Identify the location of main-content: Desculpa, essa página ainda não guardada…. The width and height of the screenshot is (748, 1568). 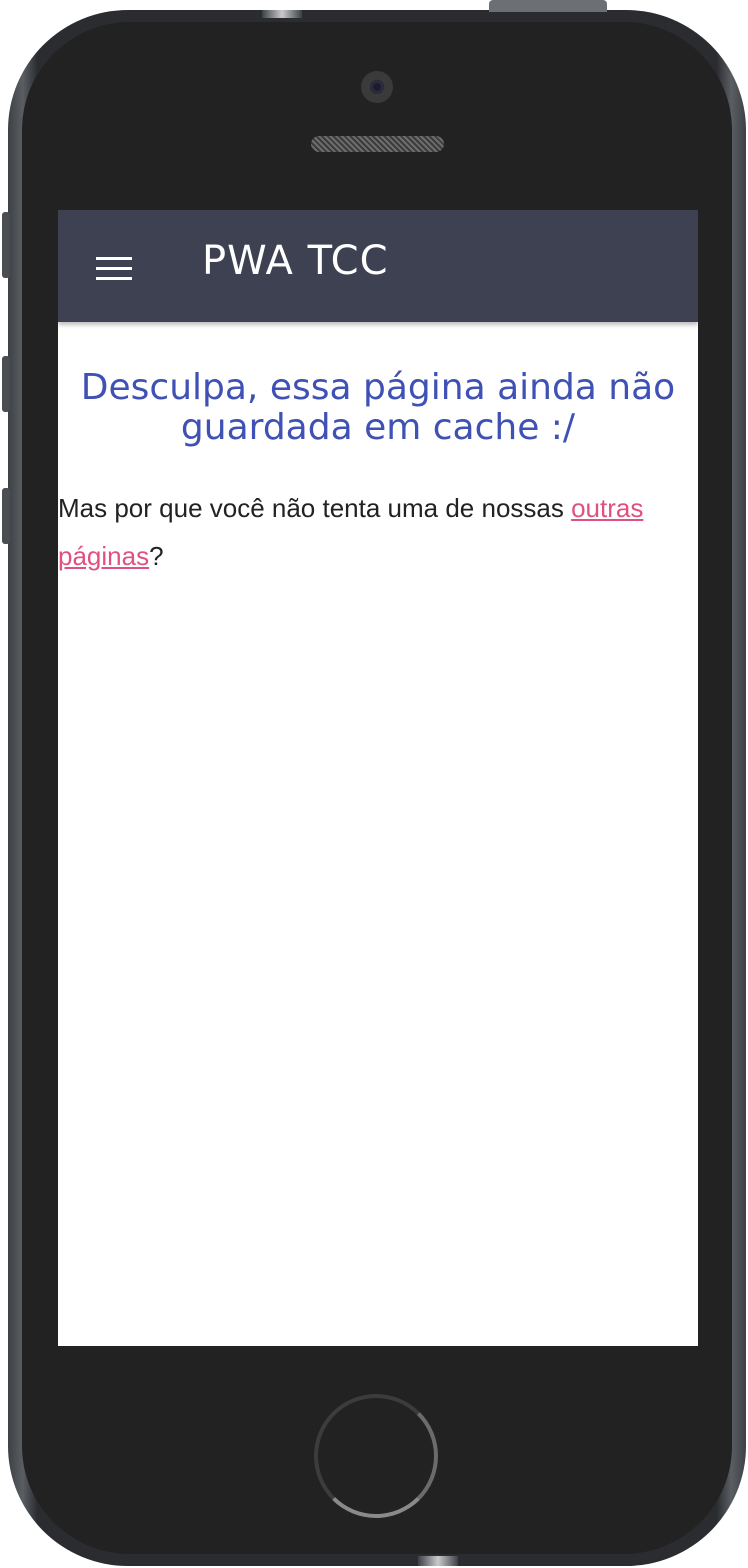
(378, 474).